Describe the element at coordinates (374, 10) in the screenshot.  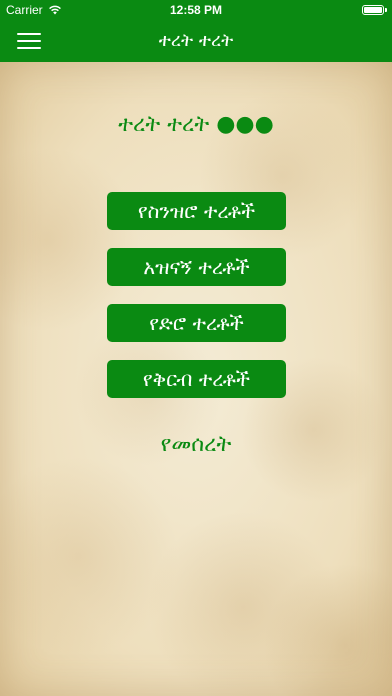
I see `battery-icon` at that location.